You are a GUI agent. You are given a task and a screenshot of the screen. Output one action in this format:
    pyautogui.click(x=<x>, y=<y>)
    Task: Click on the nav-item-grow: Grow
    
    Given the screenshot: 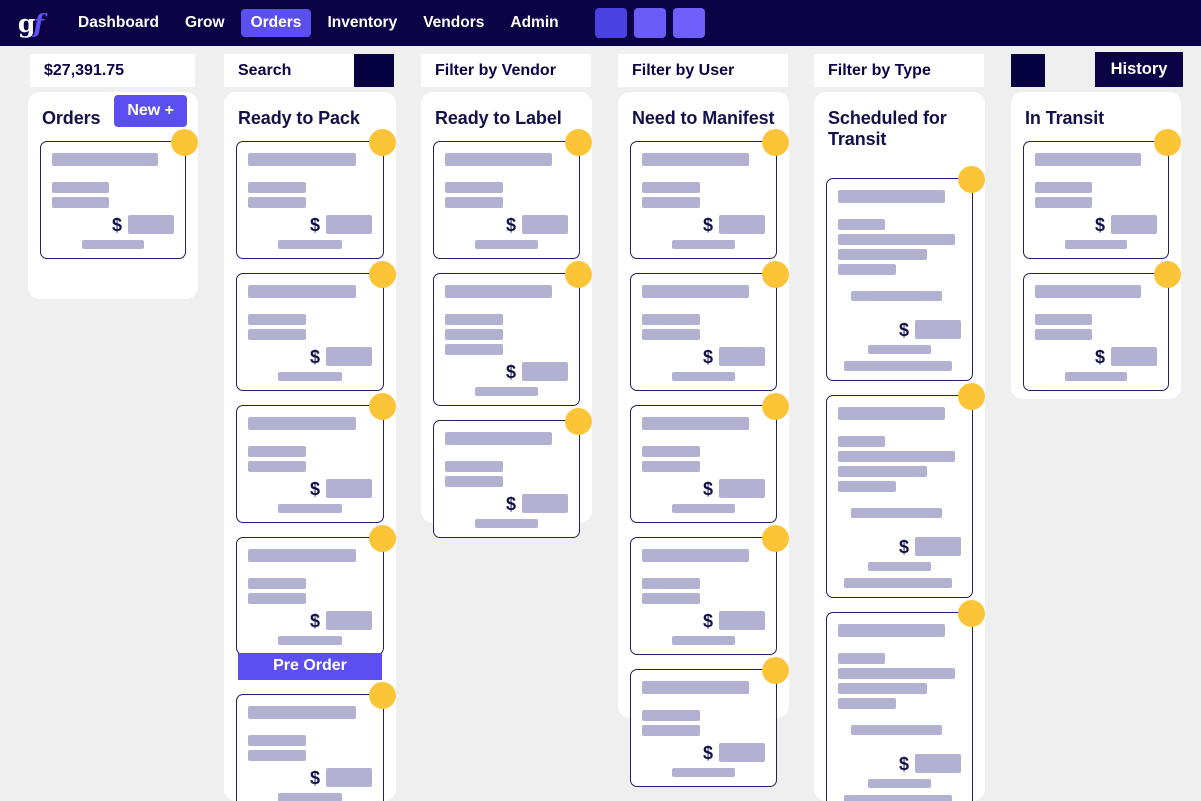 What is the action you would take?
    pyautogui.click(x=205, y=23)
    